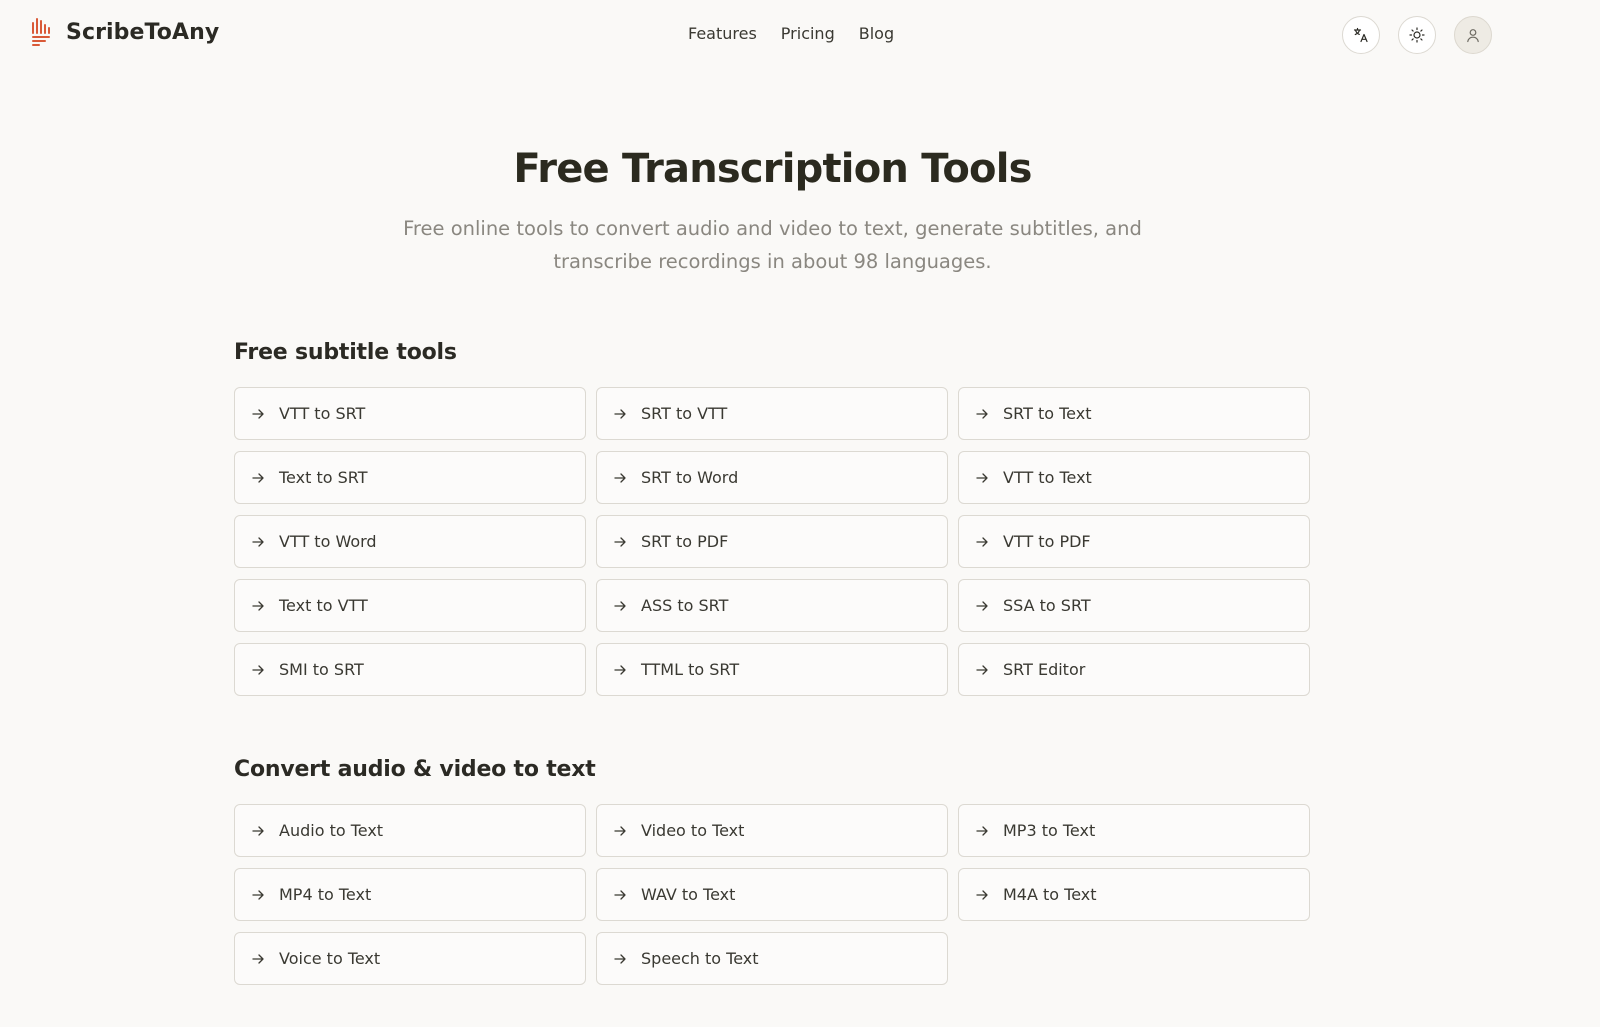  I want to click on tool-link-m4a-to-text: M4A to Text, so click(1134, 894).